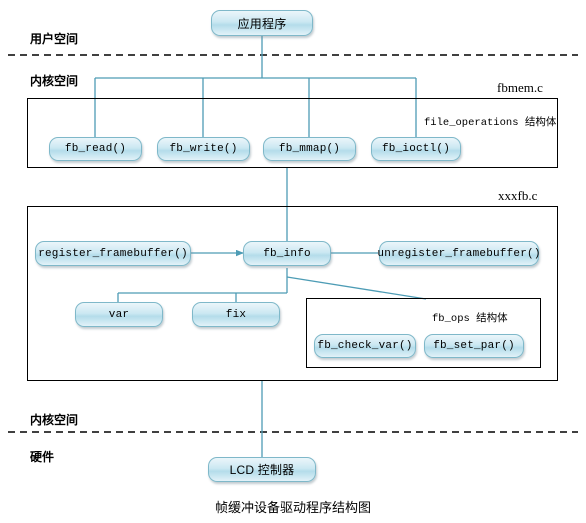  I want to click on label-user-space: 用户空间, so click(54, 39).